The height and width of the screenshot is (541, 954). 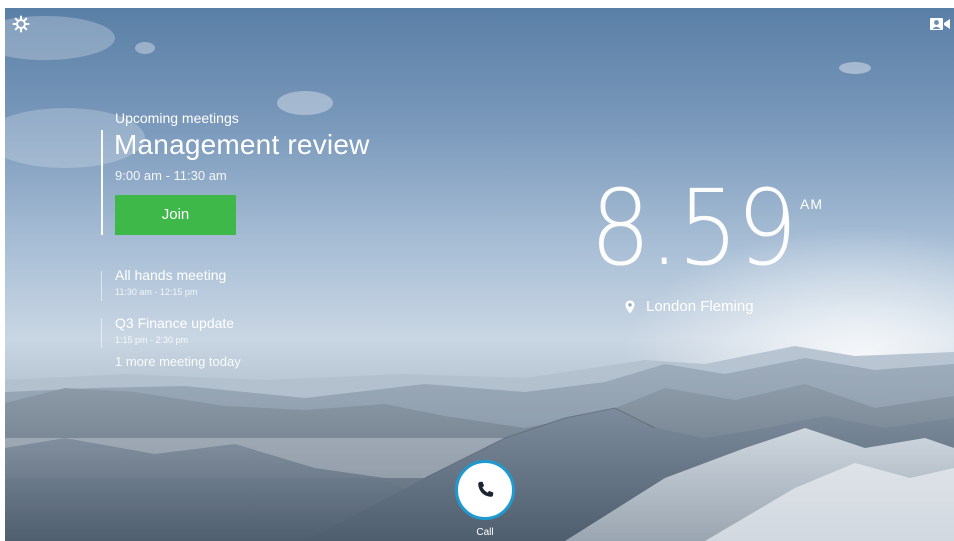 I want to click on location-name: London Fleming, so click(x=700, y=306).